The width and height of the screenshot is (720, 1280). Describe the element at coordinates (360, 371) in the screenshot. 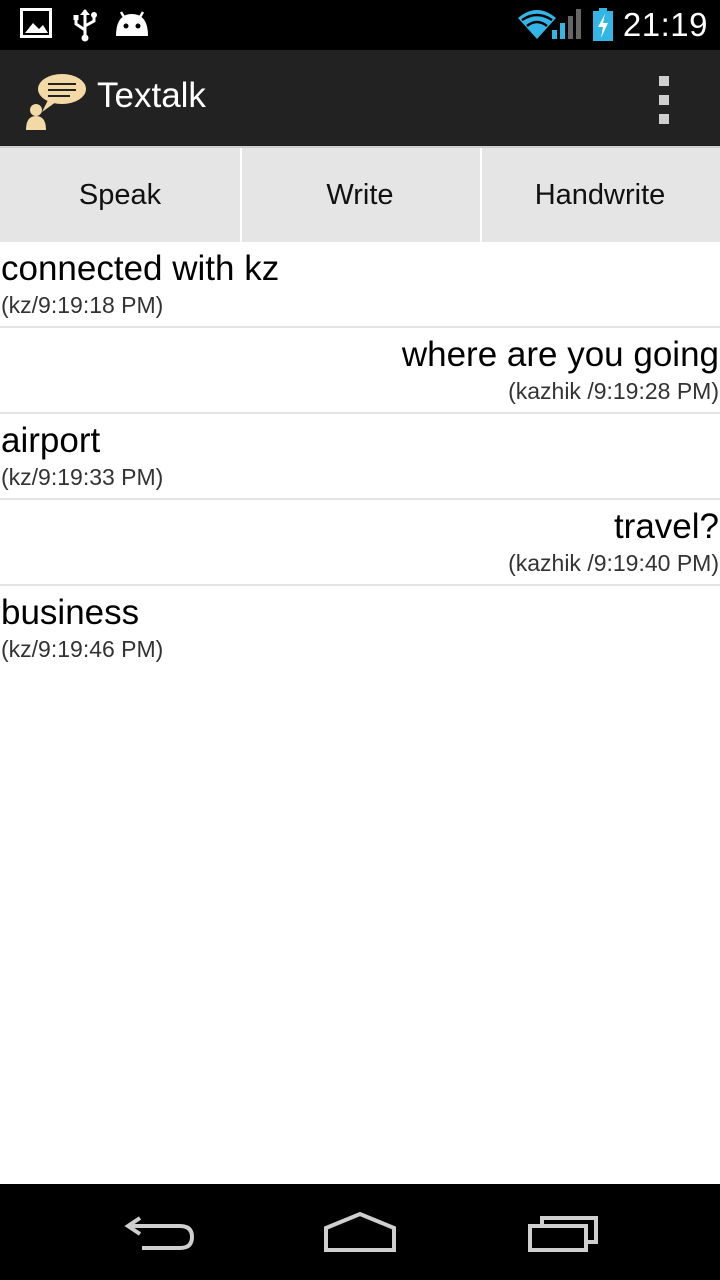

I see `message-item: where are you going (kazhik /9:19:28 PM)` at that location.